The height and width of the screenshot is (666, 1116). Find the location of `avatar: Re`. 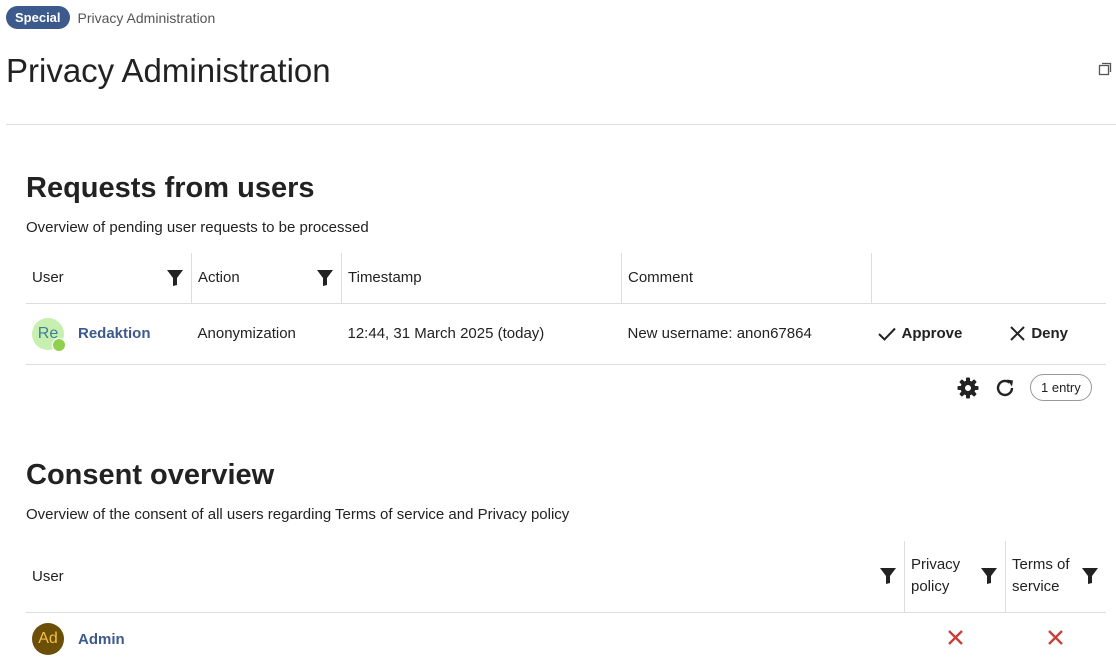

avatar: Re is located at coordinates (49, 334).